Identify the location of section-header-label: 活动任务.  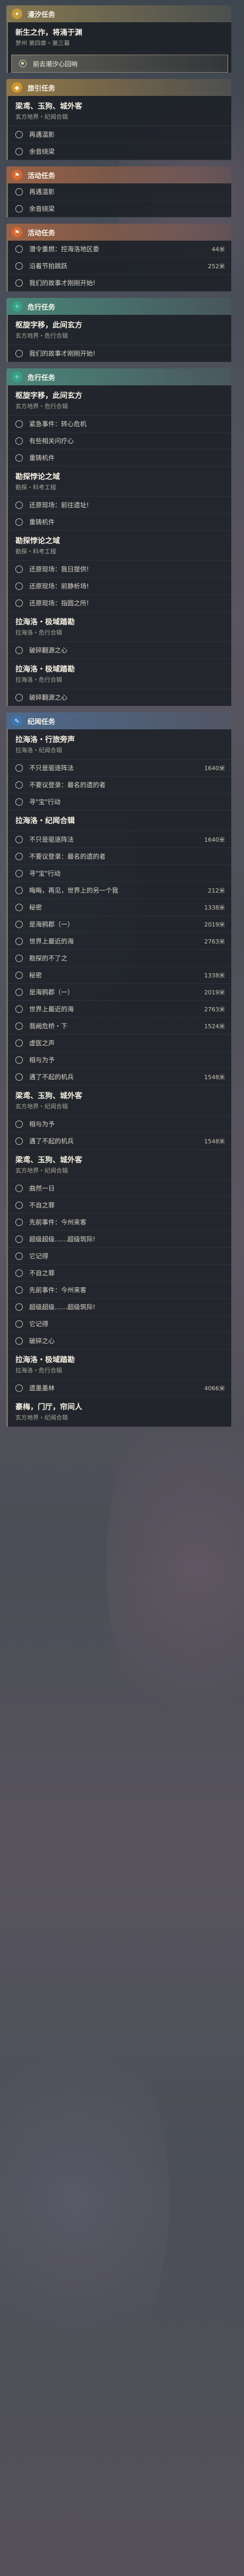
(42, 233).